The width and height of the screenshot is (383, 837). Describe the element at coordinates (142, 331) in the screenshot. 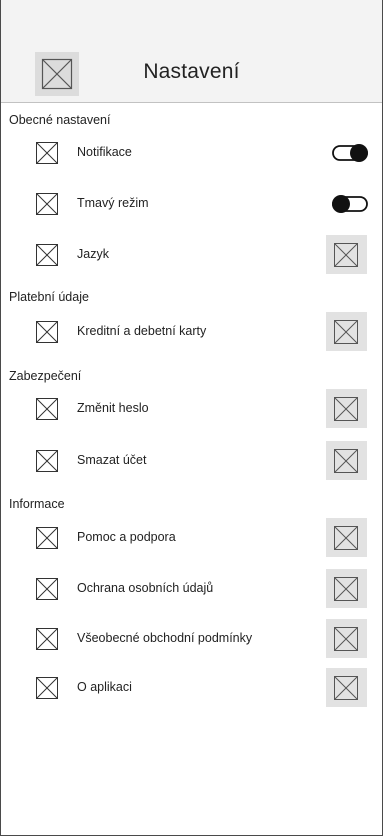

I see `cards-label: Kreditní a debetní karty` at that location.